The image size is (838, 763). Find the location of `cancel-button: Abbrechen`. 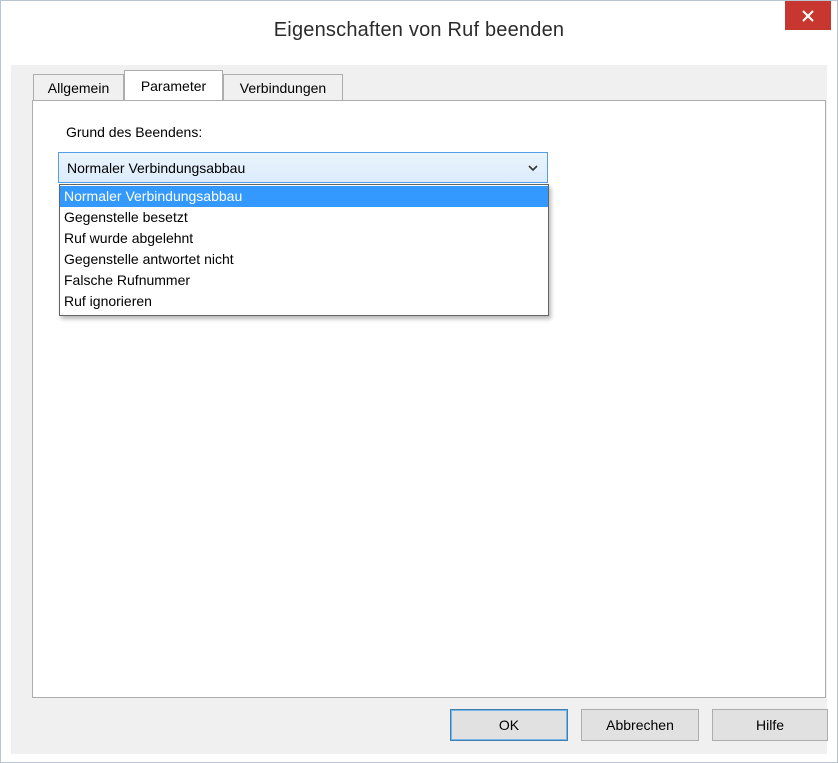

cancel-button: Abbrechen is located at coordinates (640, 725).